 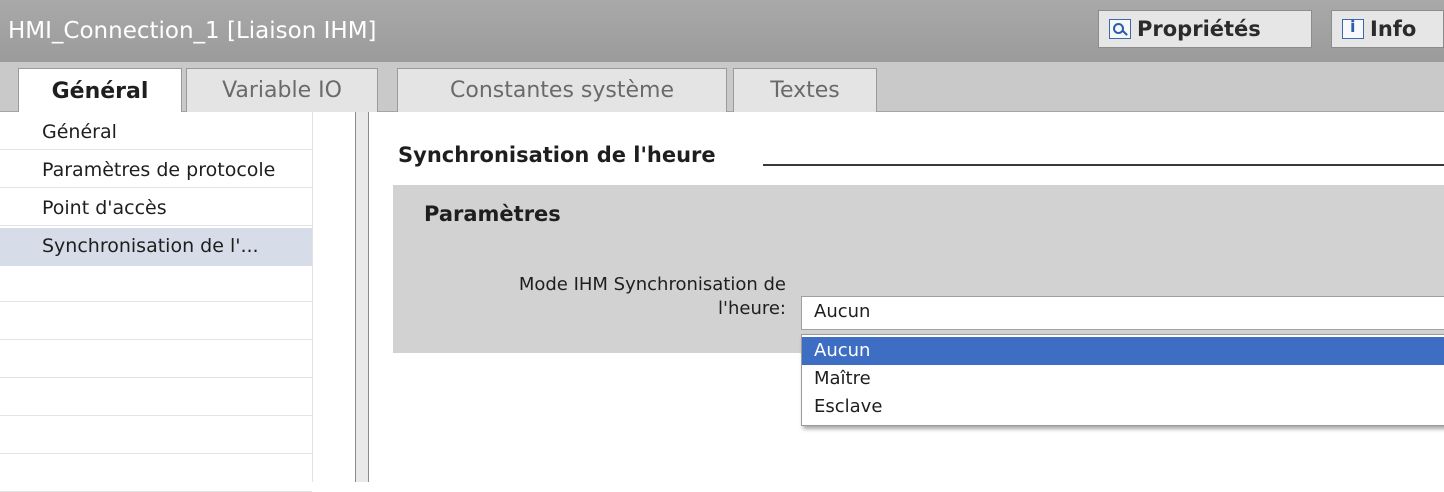 I want to click on option-maitre: Maître, so click(x=1123, y=379).